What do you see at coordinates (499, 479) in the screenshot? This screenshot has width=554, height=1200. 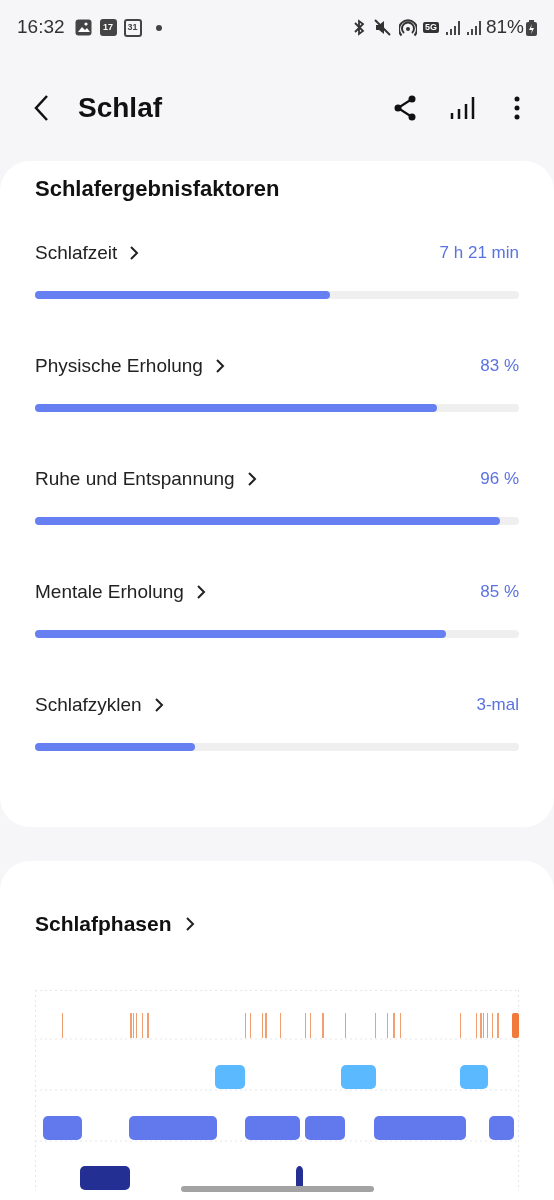 I see `factor-value: 96 %` at bounding box center [499, 479].